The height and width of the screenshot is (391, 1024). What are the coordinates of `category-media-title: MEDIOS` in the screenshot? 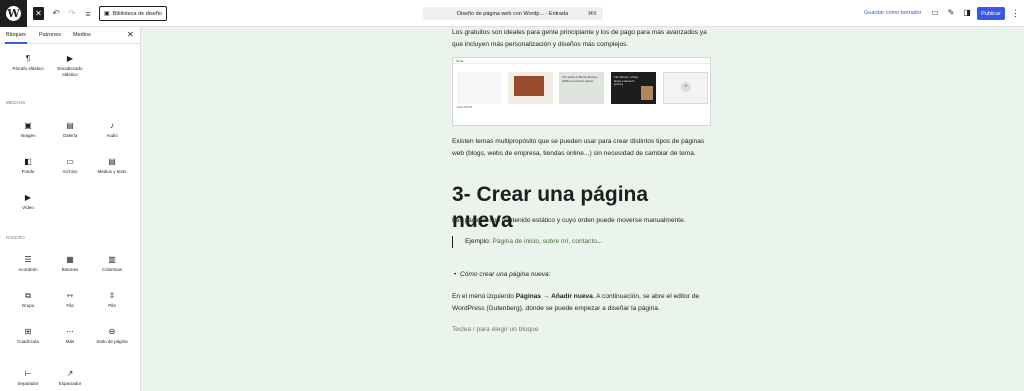 It's located at (16, 102).